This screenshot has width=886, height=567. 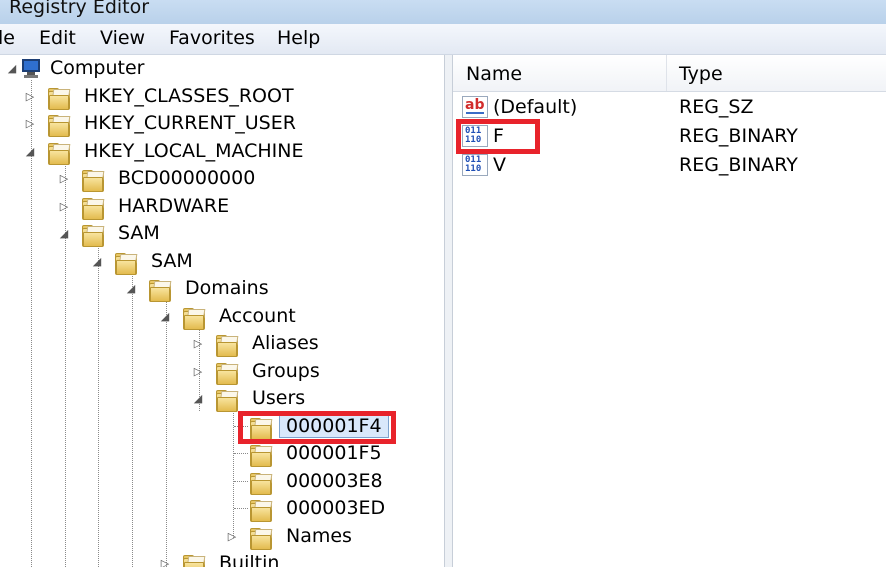 What do you see at coordinates (299, 318) in the screenshot?
I see `tree-item-account: ◢ Account` at bounding box center [299, 318].